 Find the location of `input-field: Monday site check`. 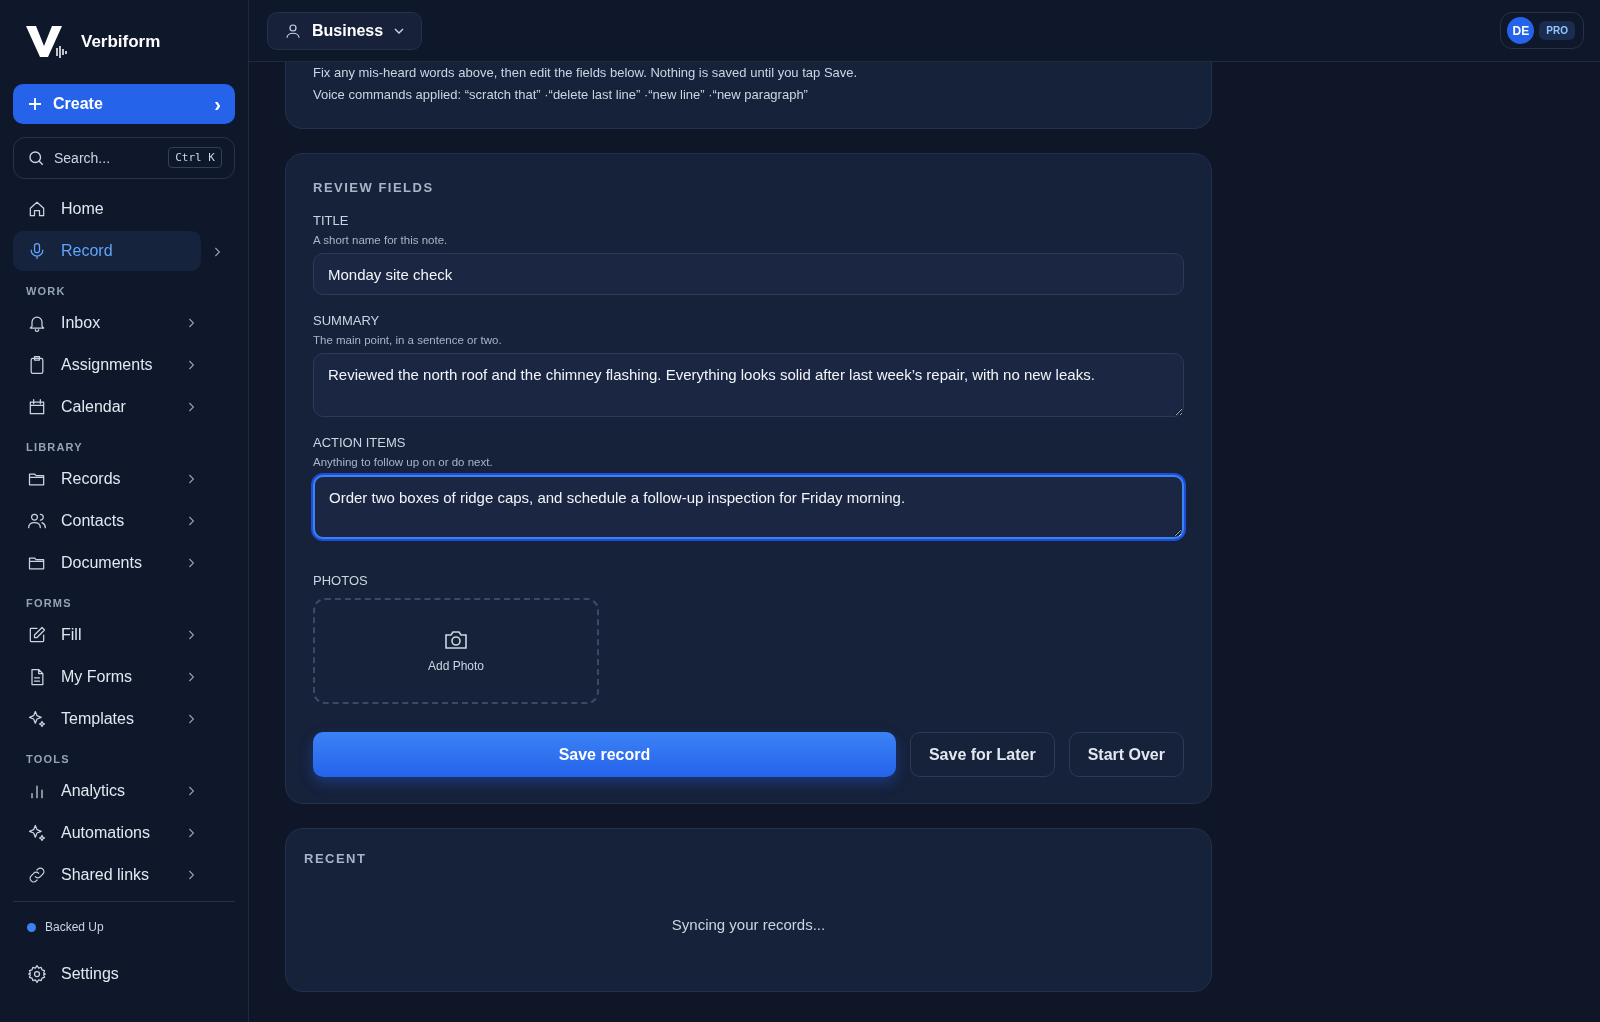

input-field: Monday site check is located at coordinates (748, 274).